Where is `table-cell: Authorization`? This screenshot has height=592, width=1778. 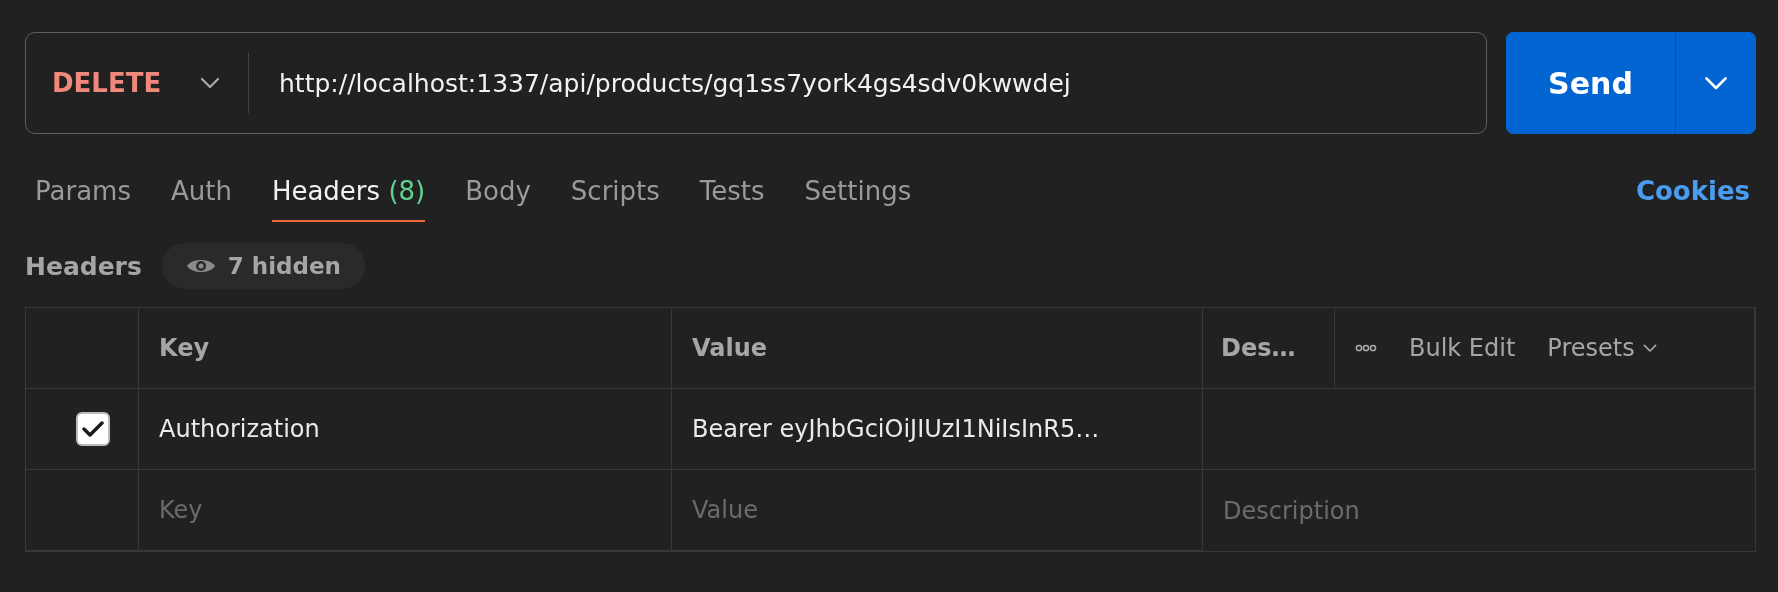 table-cell: Authorization is located at coordinates (239, 429).